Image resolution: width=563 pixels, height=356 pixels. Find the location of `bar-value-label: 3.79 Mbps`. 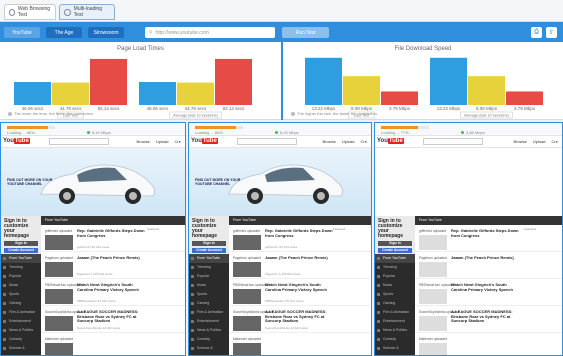

bar-value-label: 3.79 Mbps is located at coordinates (400, 108).